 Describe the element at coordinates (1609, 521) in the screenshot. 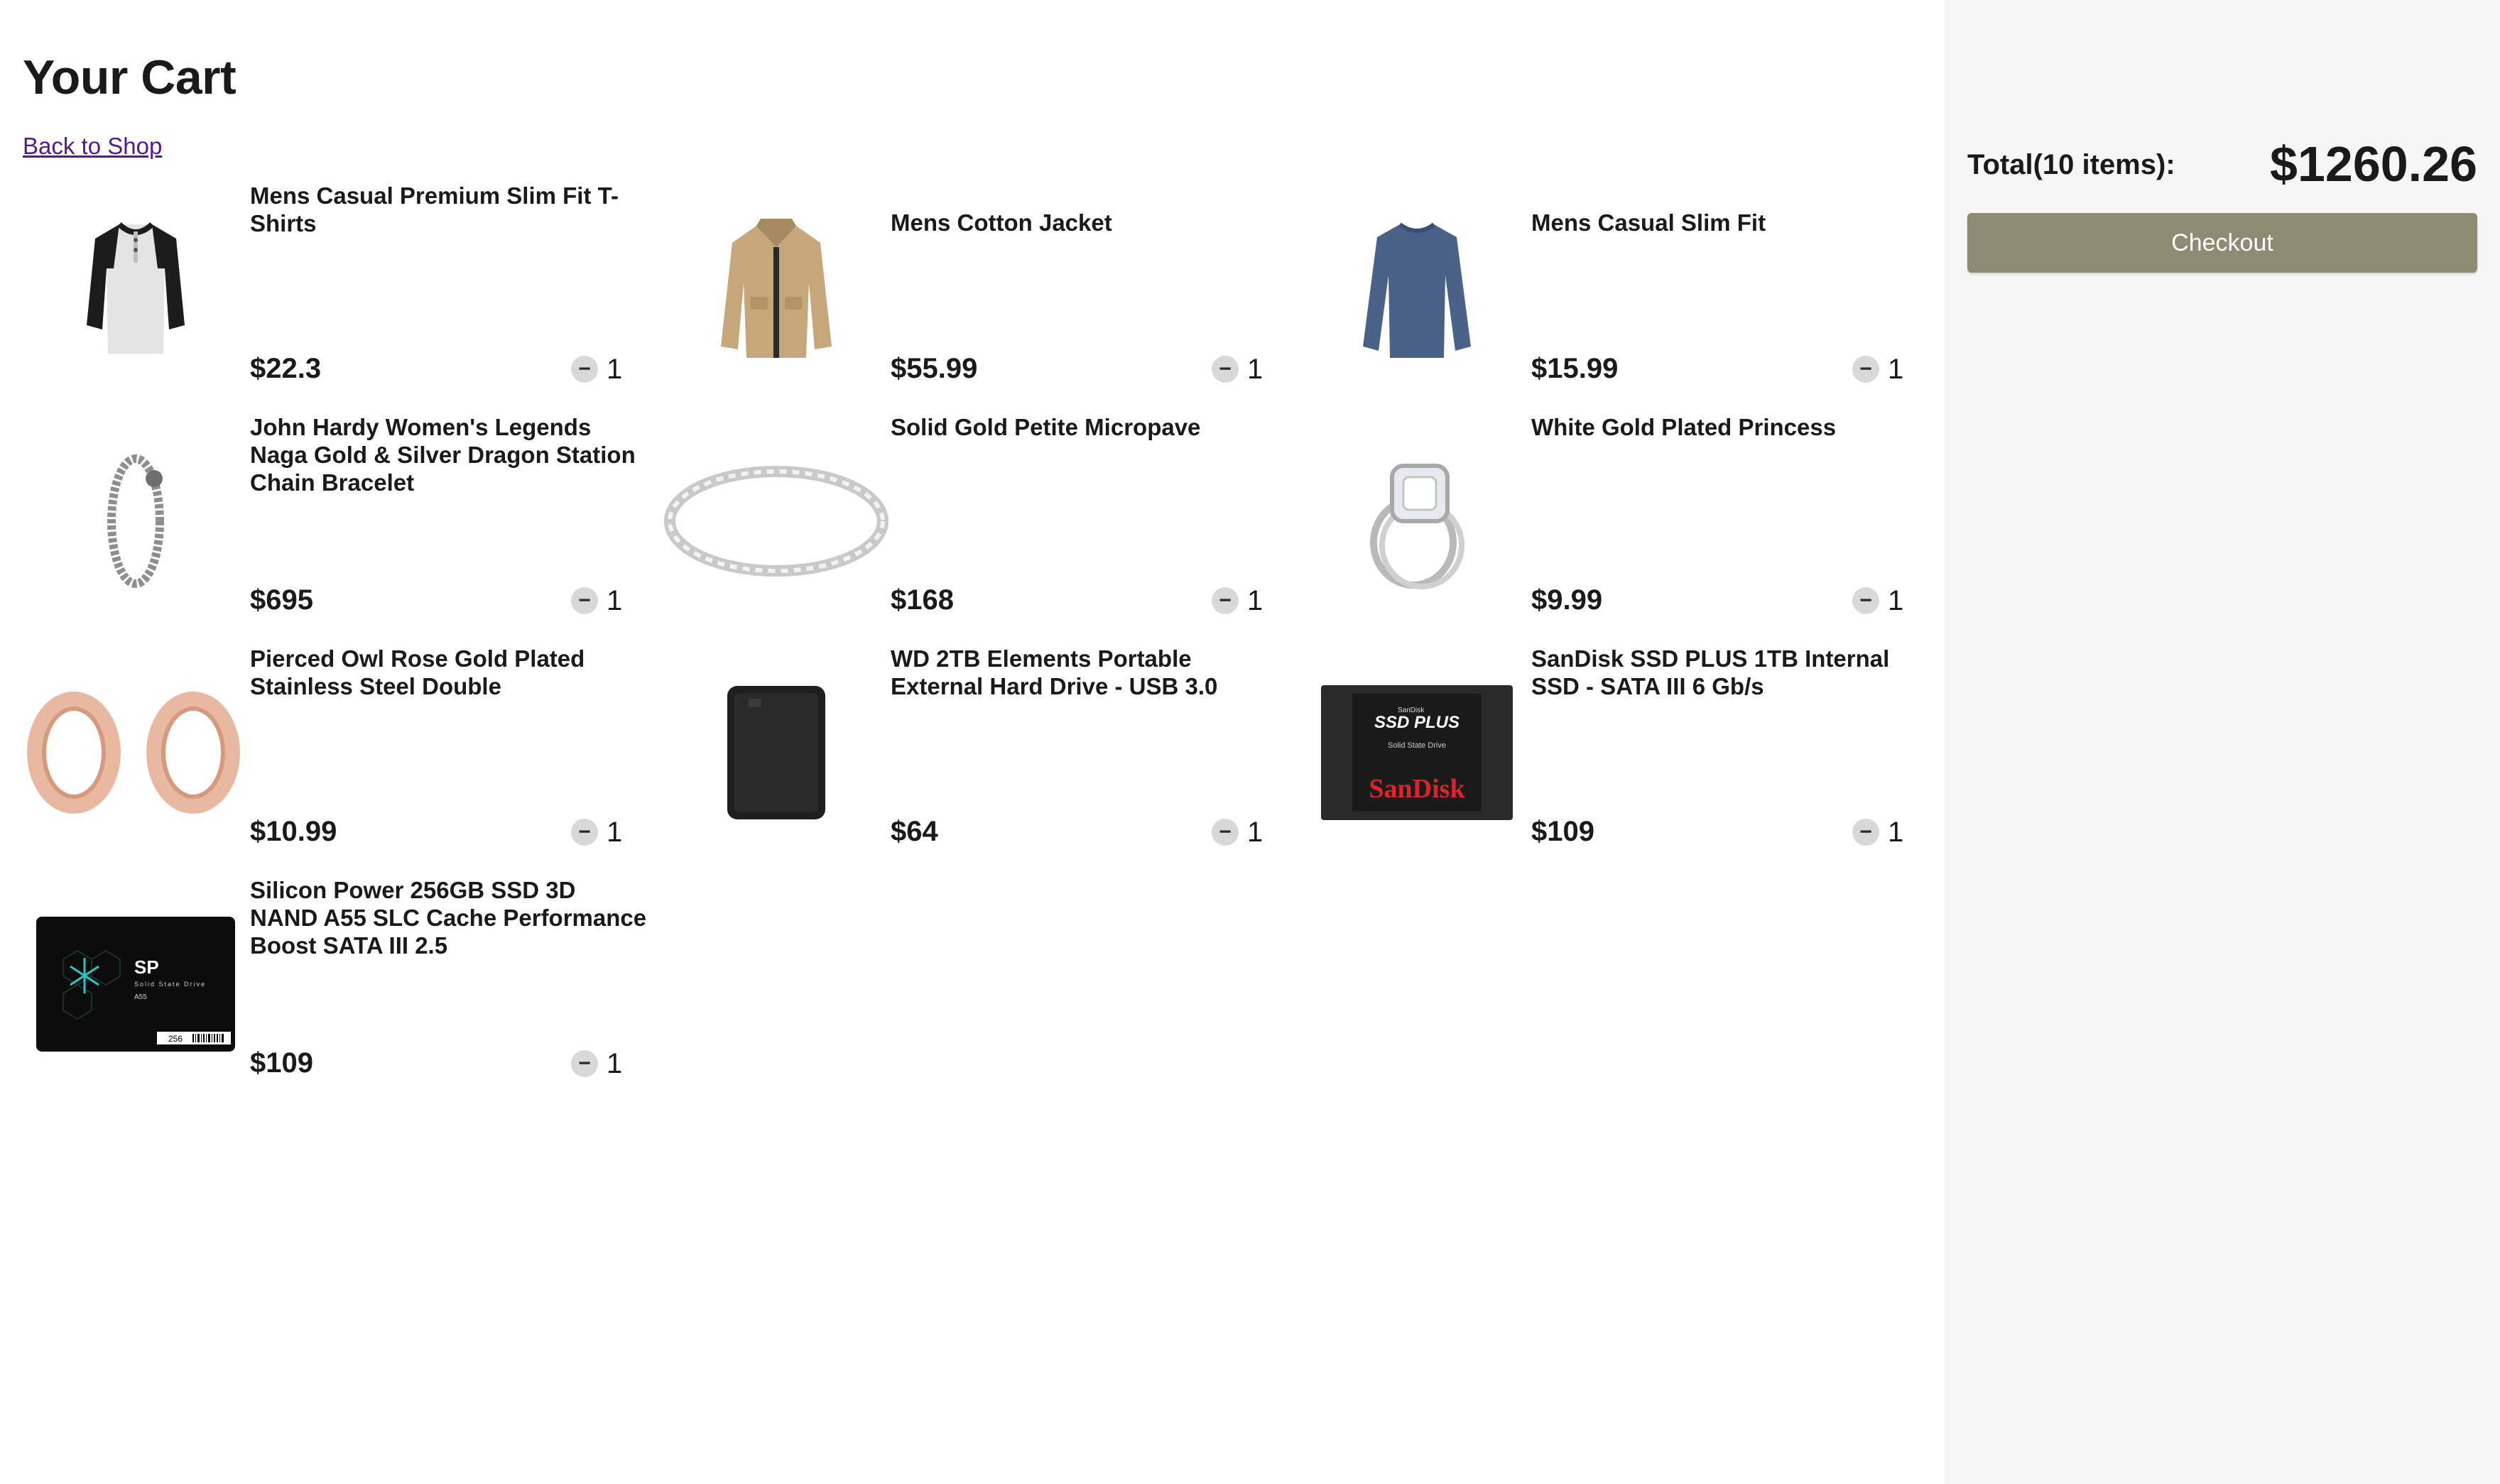

I see `cart-item: White Gold Plated Princess $9.99 − 1` at that location.